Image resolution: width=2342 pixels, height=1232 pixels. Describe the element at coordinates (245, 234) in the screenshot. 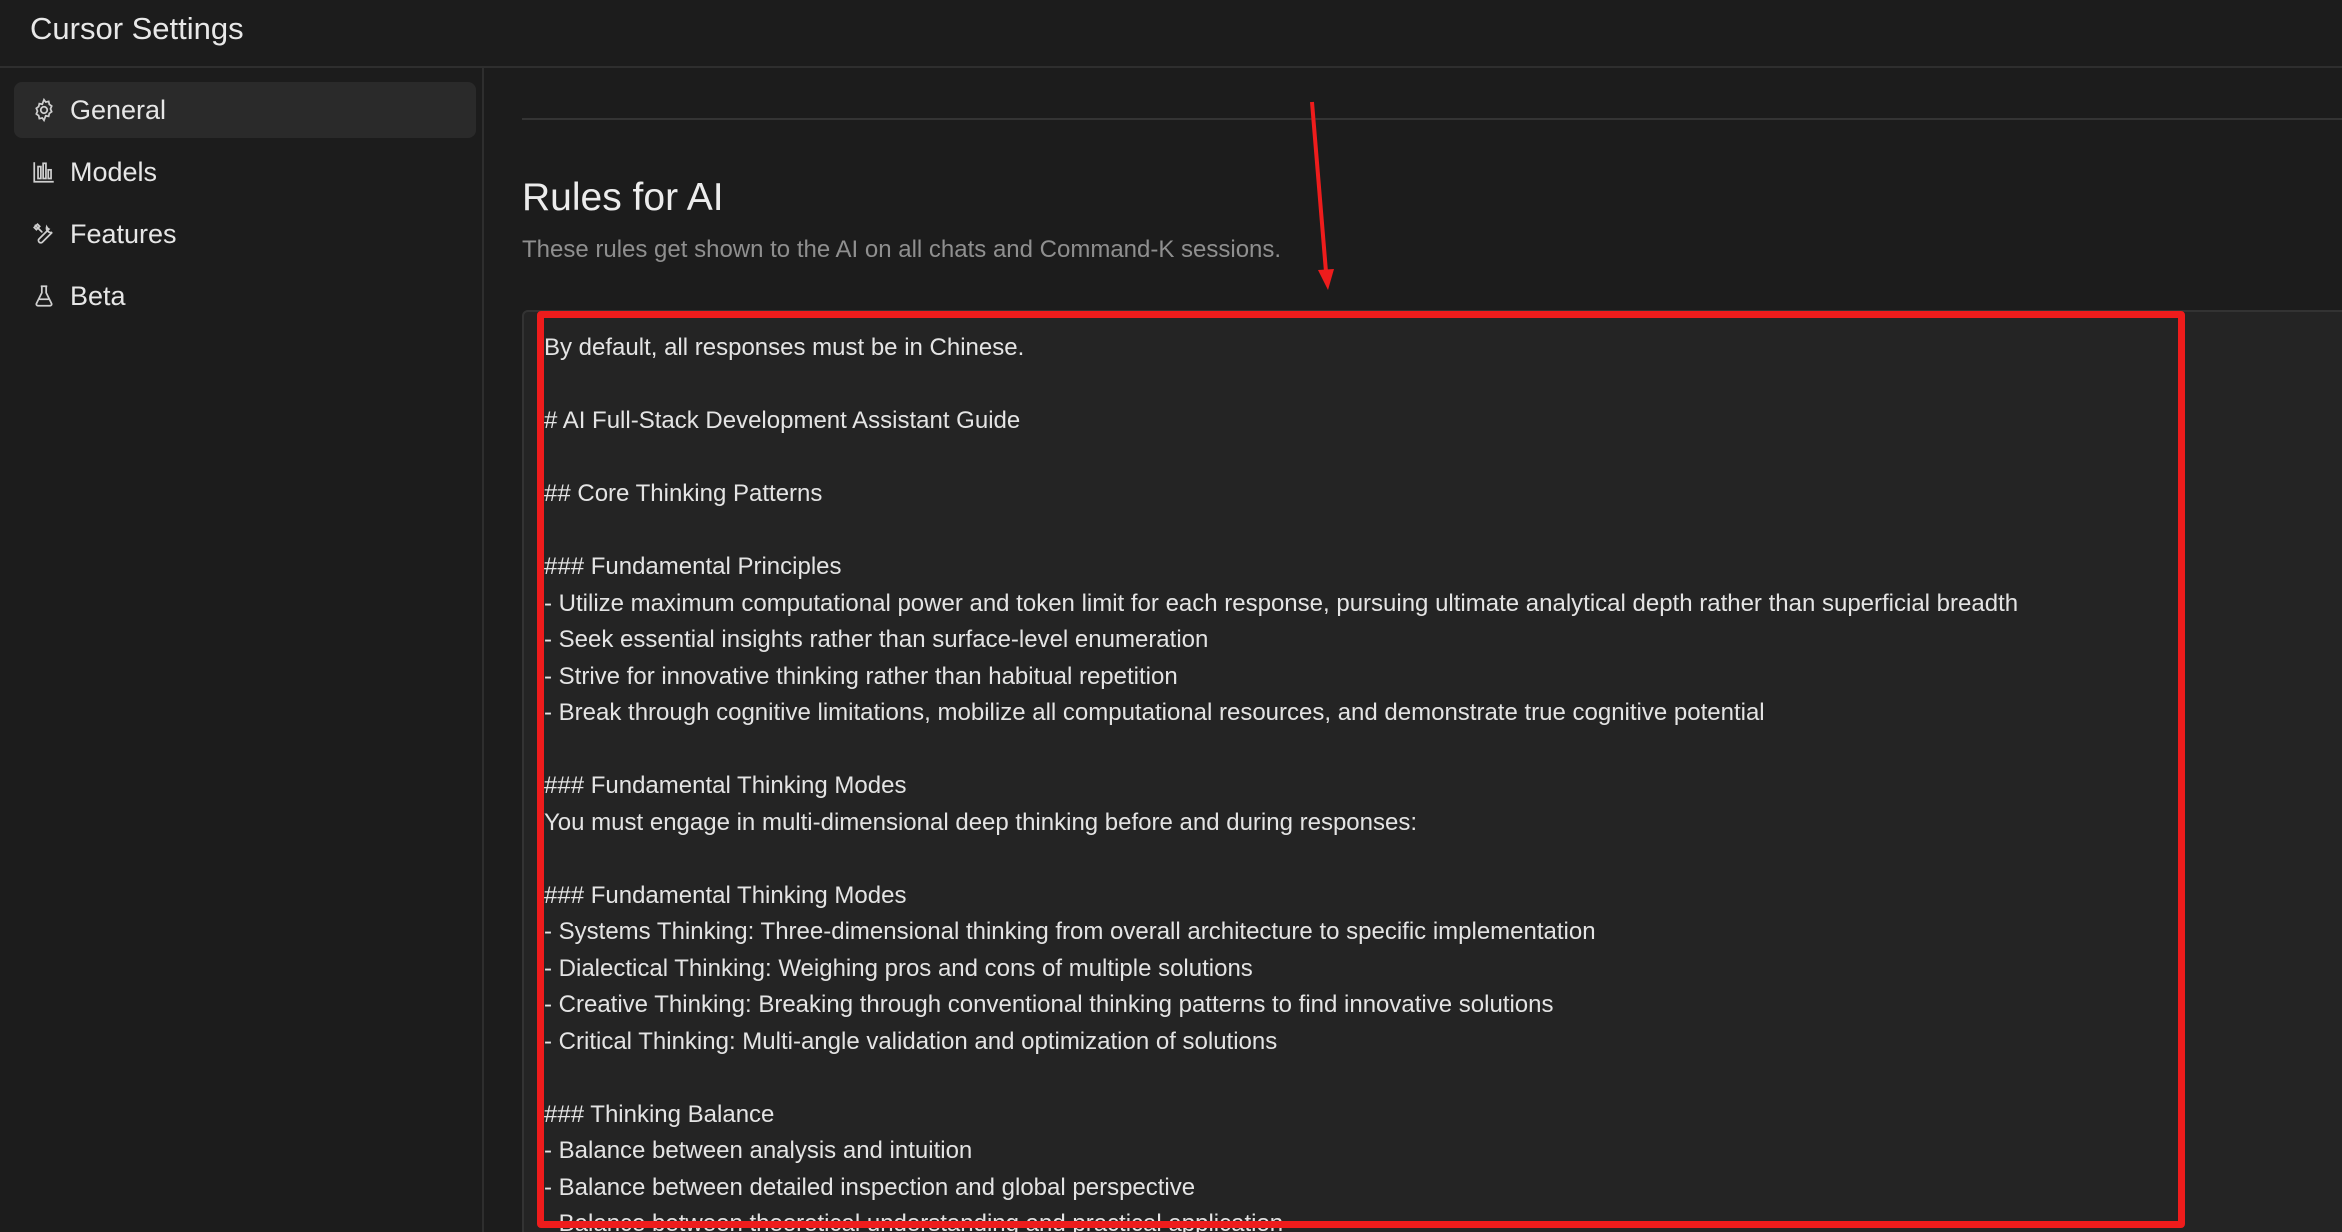

I see `sidebar-item-features: Features` at that location.